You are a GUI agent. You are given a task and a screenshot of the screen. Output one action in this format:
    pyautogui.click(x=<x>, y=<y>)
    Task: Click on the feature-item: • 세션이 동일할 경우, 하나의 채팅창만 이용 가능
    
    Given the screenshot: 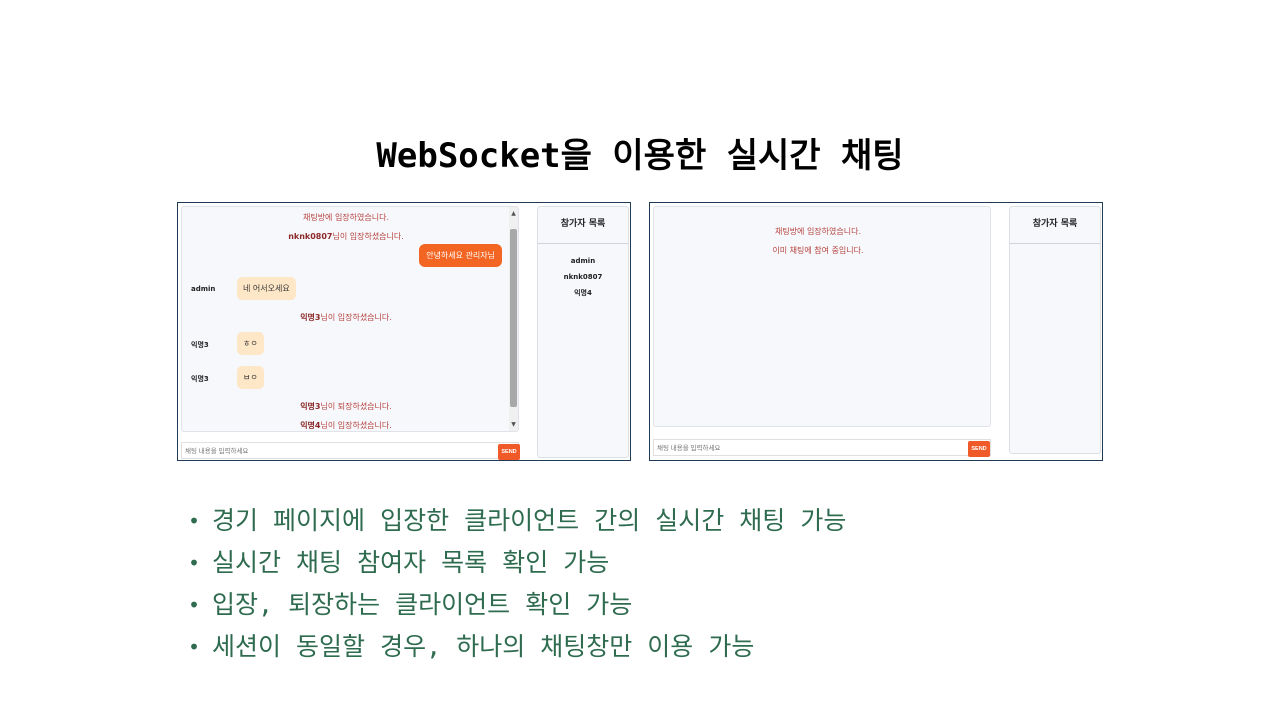 What is the action you would take?
    pyautogui.click(x=516, y=649)
    